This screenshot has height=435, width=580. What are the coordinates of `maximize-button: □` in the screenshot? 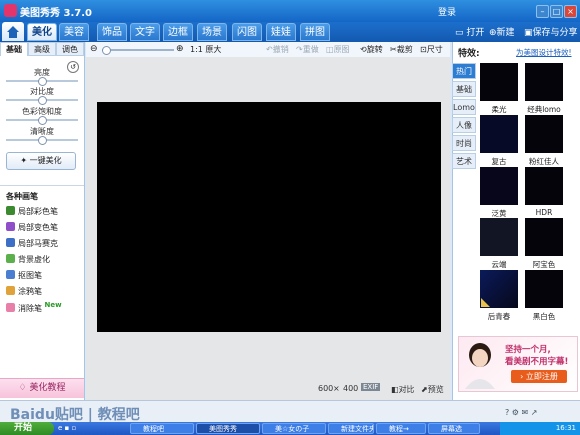 It's located at (556, 11).